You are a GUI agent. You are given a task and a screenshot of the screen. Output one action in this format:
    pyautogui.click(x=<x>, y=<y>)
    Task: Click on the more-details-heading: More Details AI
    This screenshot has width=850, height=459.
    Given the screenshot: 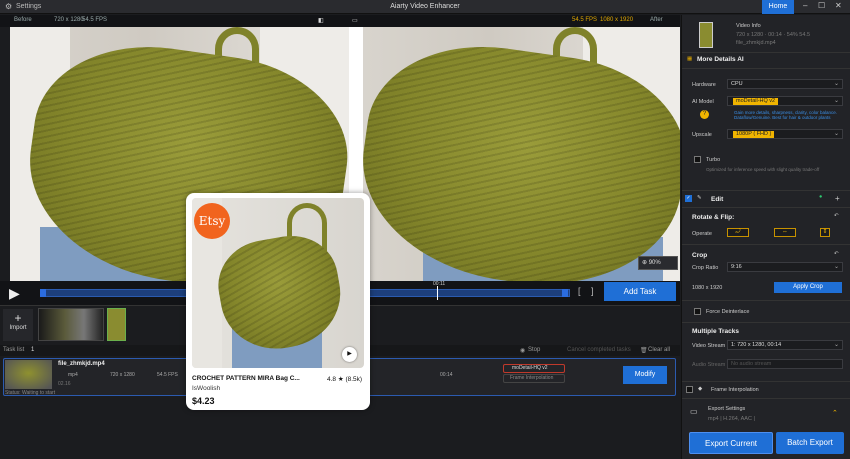 What is the action you would take?
    pyautogui.click(x=720, y=59)
    